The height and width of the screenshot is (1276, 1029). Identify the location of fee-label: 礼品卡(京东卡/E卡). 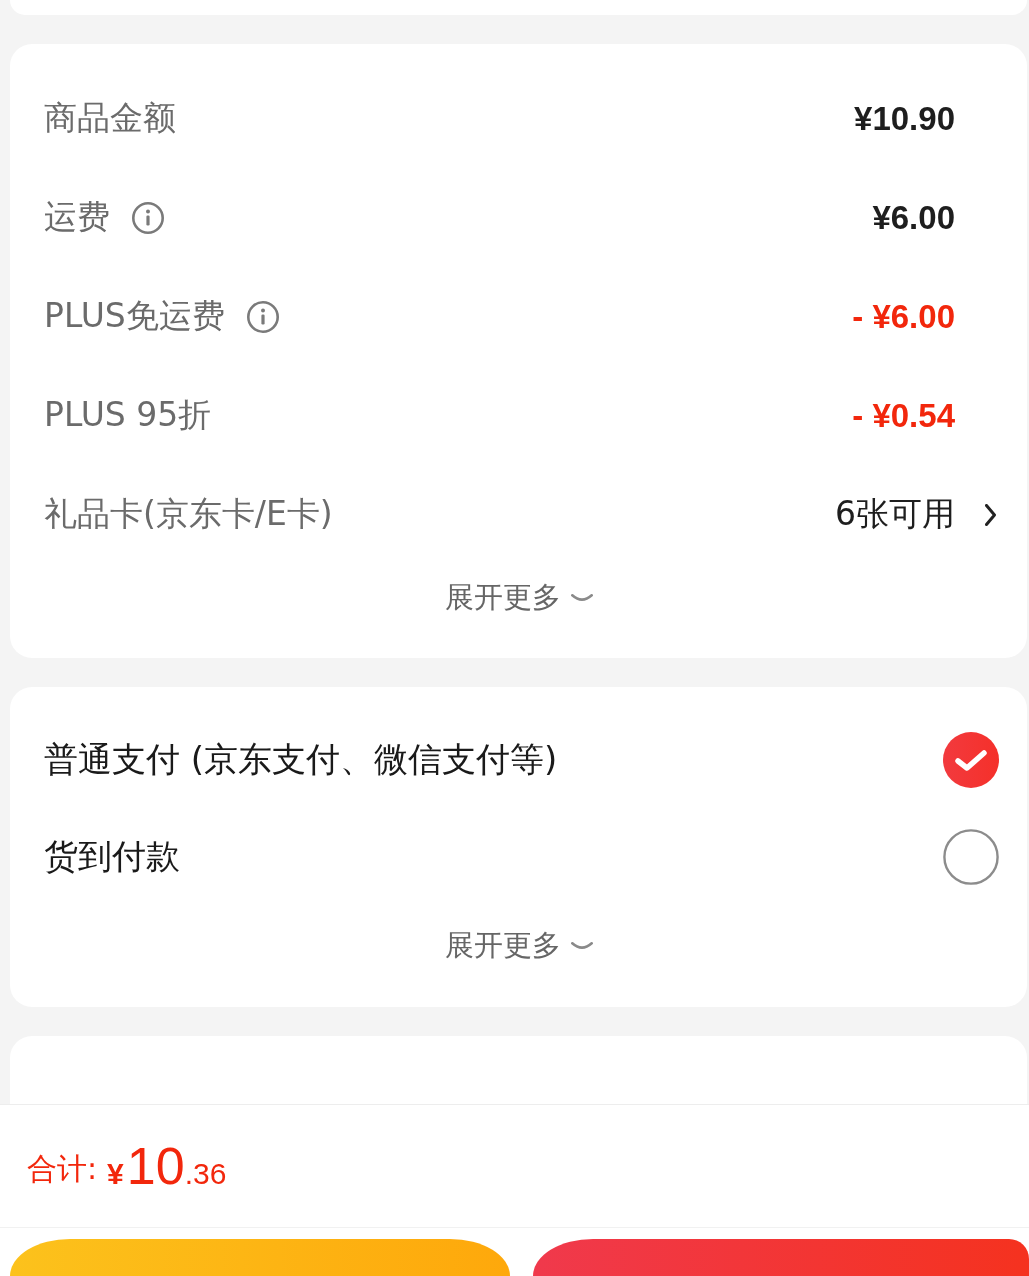
(188, 514).